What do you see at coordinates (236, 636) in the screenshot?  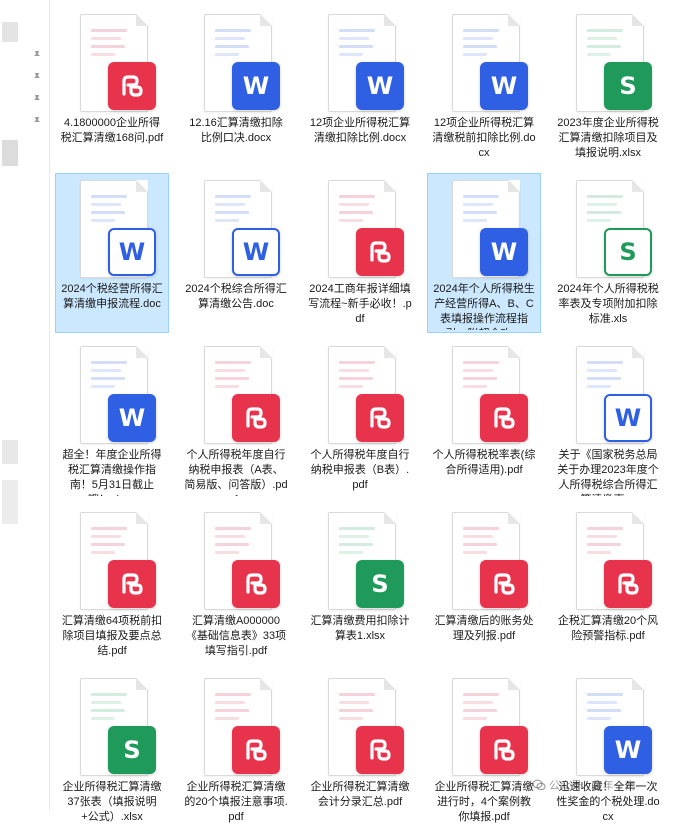 I see `file-name: 汇算清缴A000000《基础信息表》33项填写指引.pdf` at bounding box center [236, 636].